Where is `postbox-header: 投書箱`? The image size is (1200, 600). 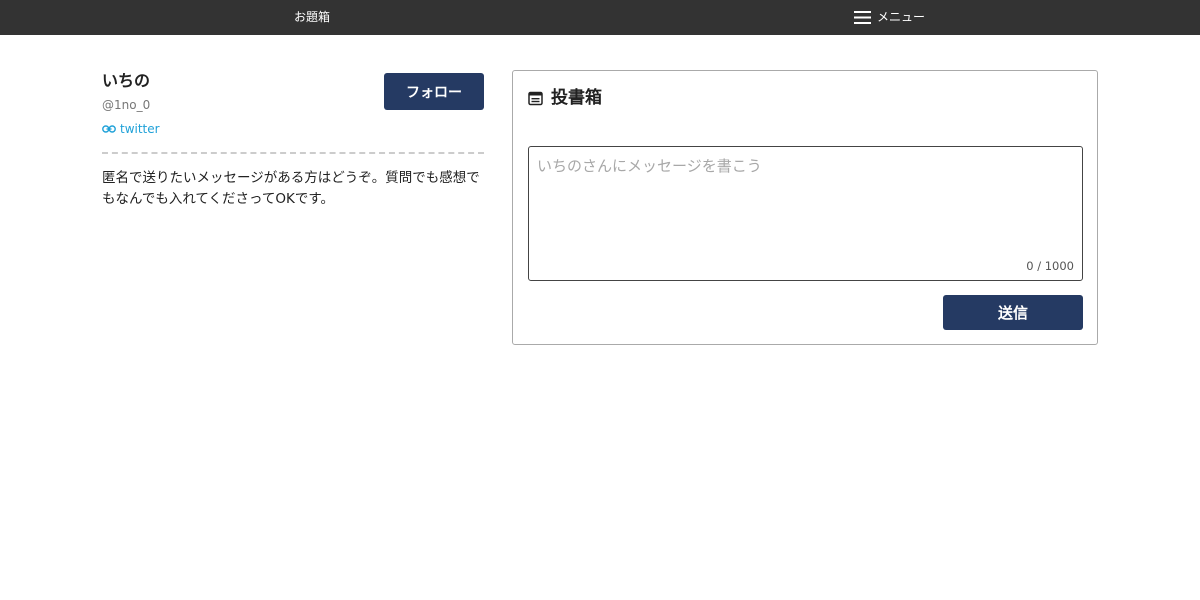
postbox-header: 投書箱 is located at coordinates (565, 98).